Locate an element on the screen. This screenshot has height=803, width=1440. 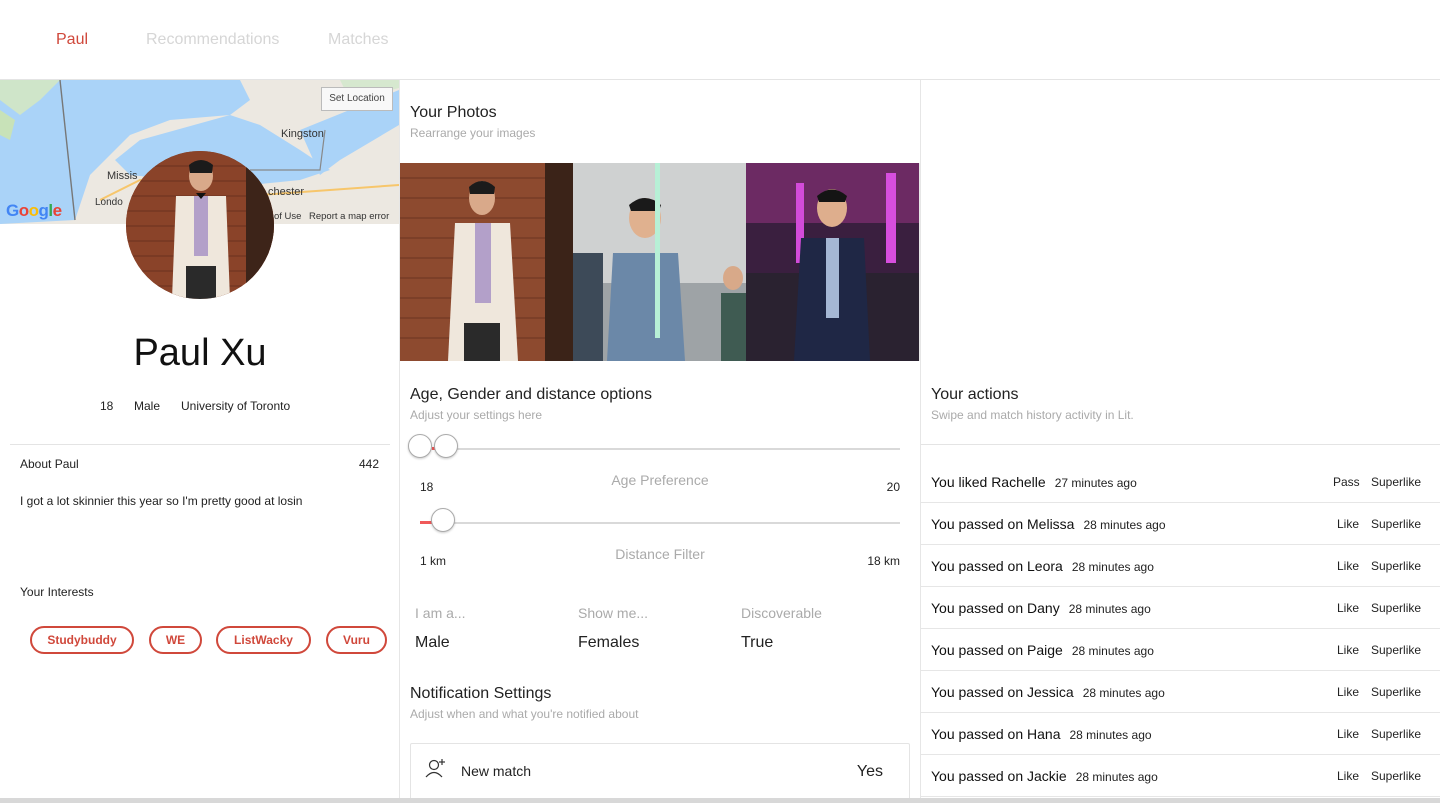
interest-chip: WE is located at coordinates (175, 640).